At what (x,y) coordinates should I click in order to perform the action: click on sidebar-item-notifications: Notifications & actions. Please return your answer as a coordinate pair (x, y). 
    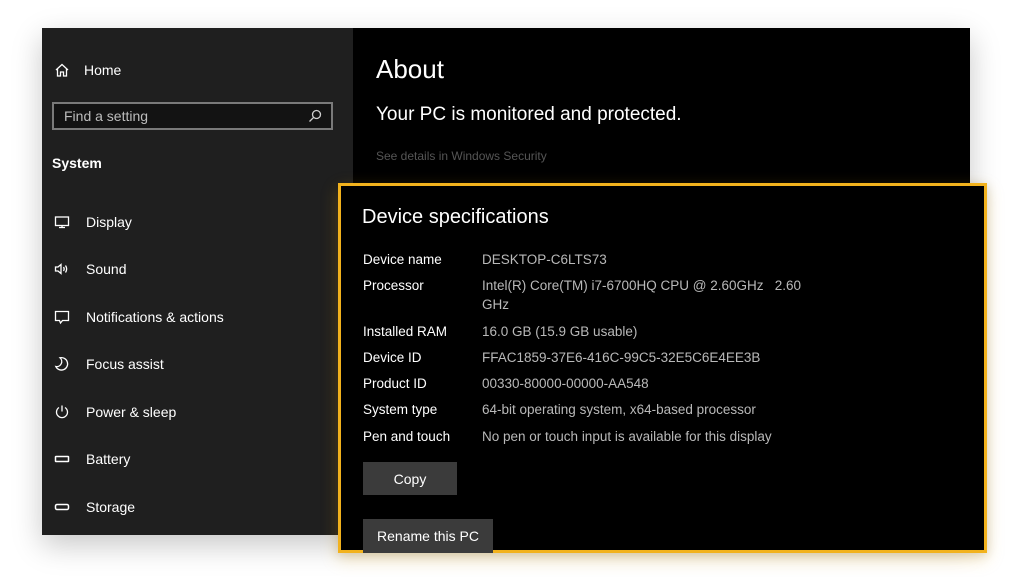
    Looking at the image, I should click on (197, 317).